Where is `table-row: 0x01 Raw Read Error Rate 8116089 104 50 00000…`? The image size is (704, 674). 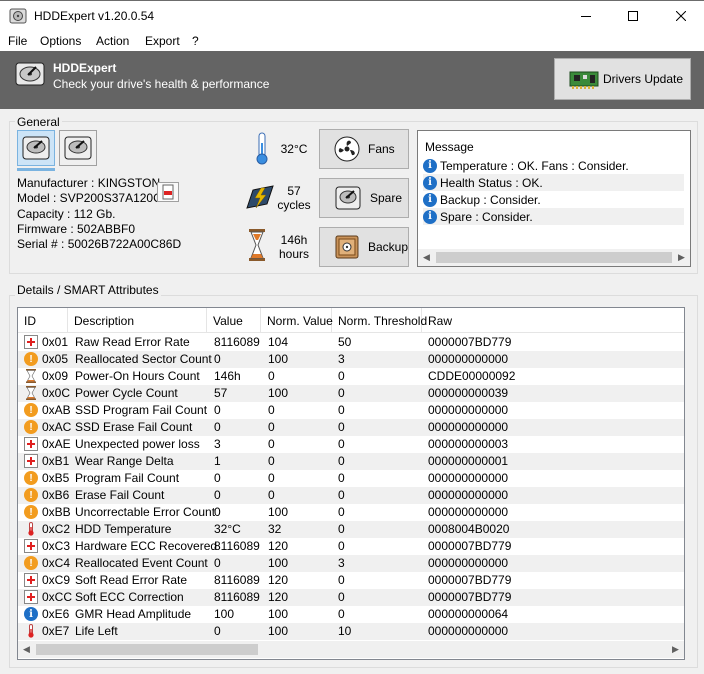 table-row: 0x01 Raw Read Error Rate 8116089 104 50 00000… is located at coordinates (351, 342).